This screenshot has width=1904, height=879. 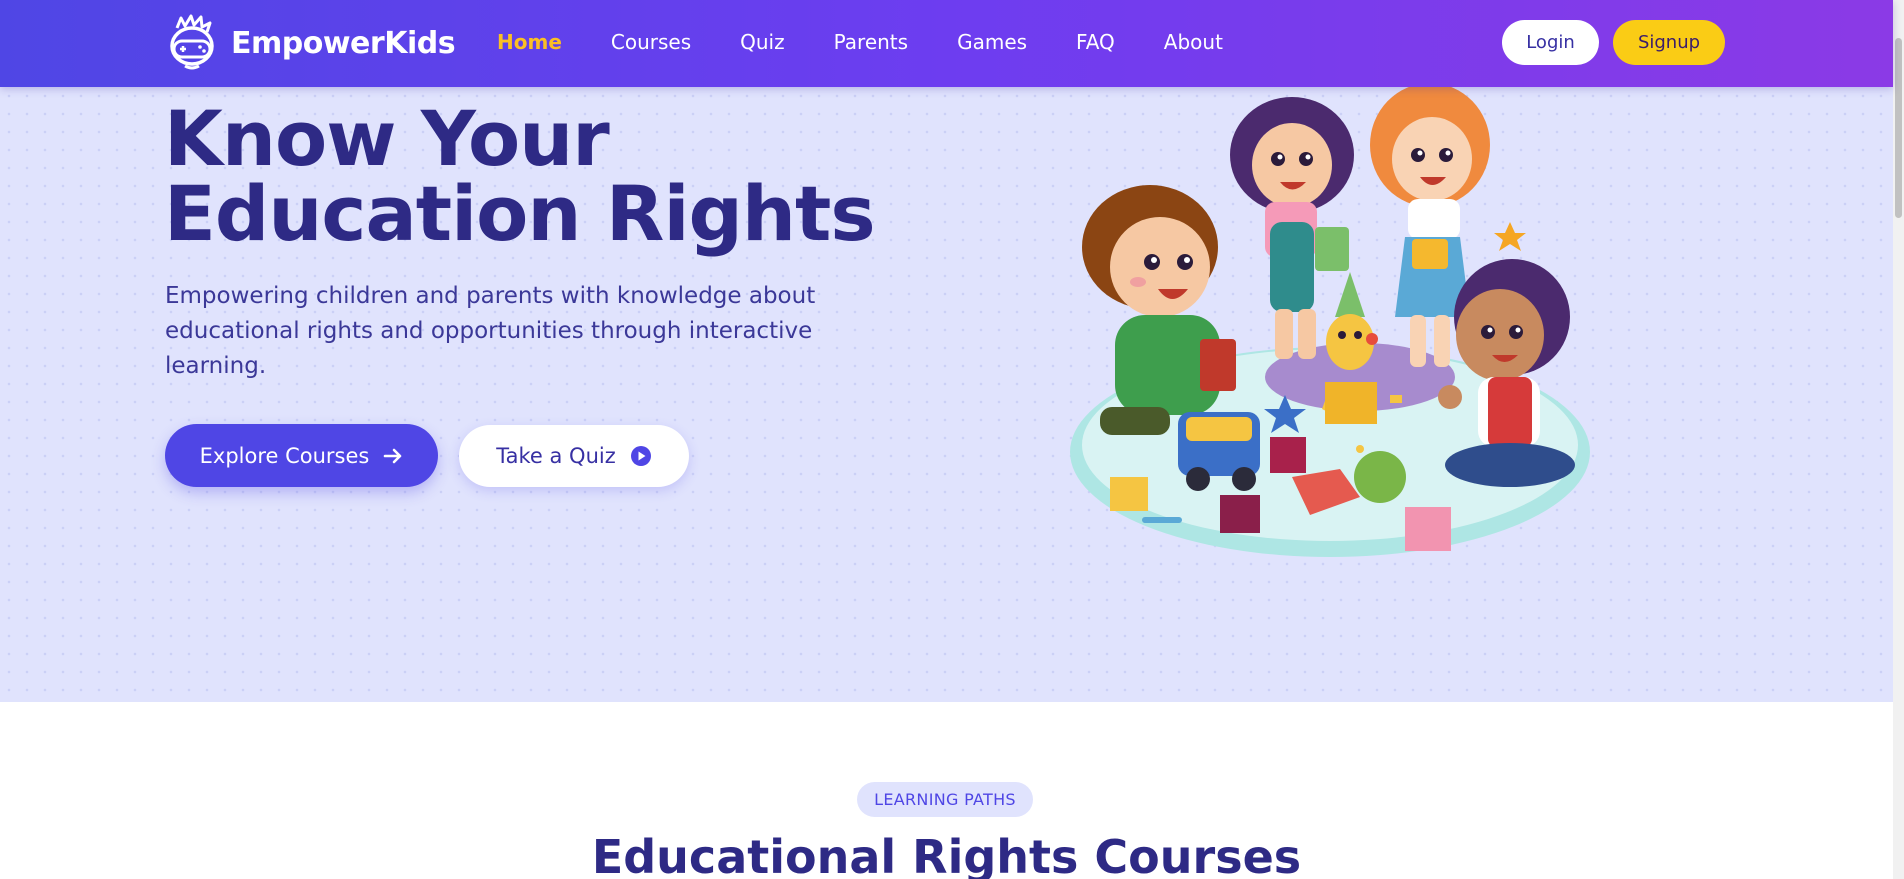 I want to click on explore-courses-label: Explore Courses, so click(x=284, y=455).